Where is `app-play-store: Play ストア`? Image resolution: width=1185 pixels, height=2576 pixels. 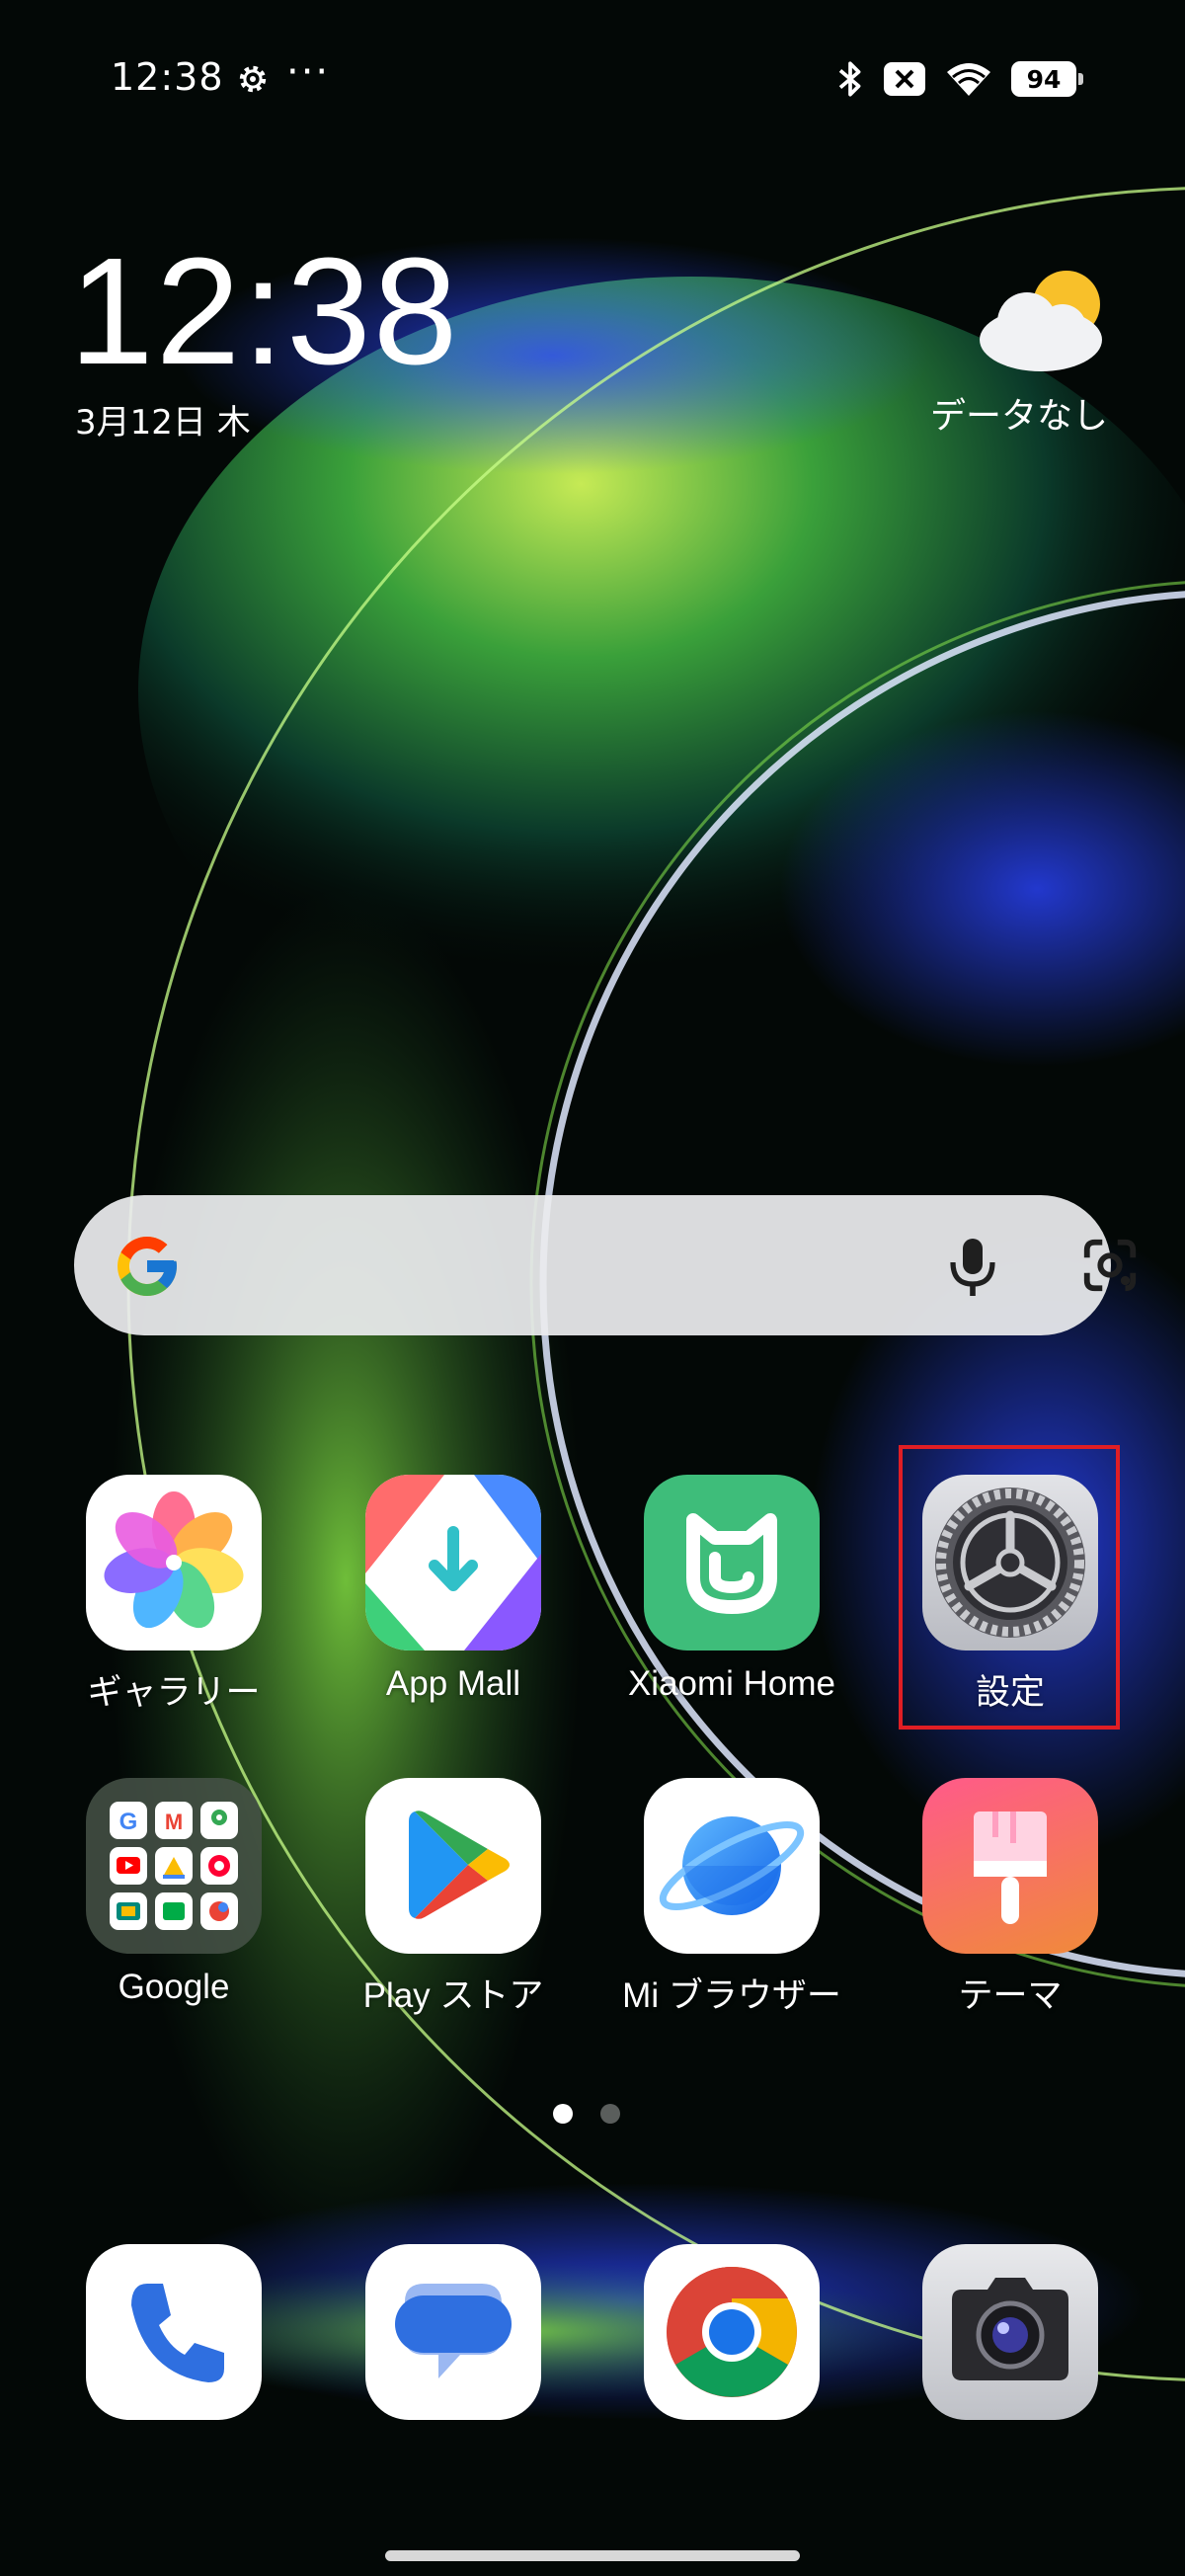 app-play-store: Play ストア is located at coordinates (454, 1898).